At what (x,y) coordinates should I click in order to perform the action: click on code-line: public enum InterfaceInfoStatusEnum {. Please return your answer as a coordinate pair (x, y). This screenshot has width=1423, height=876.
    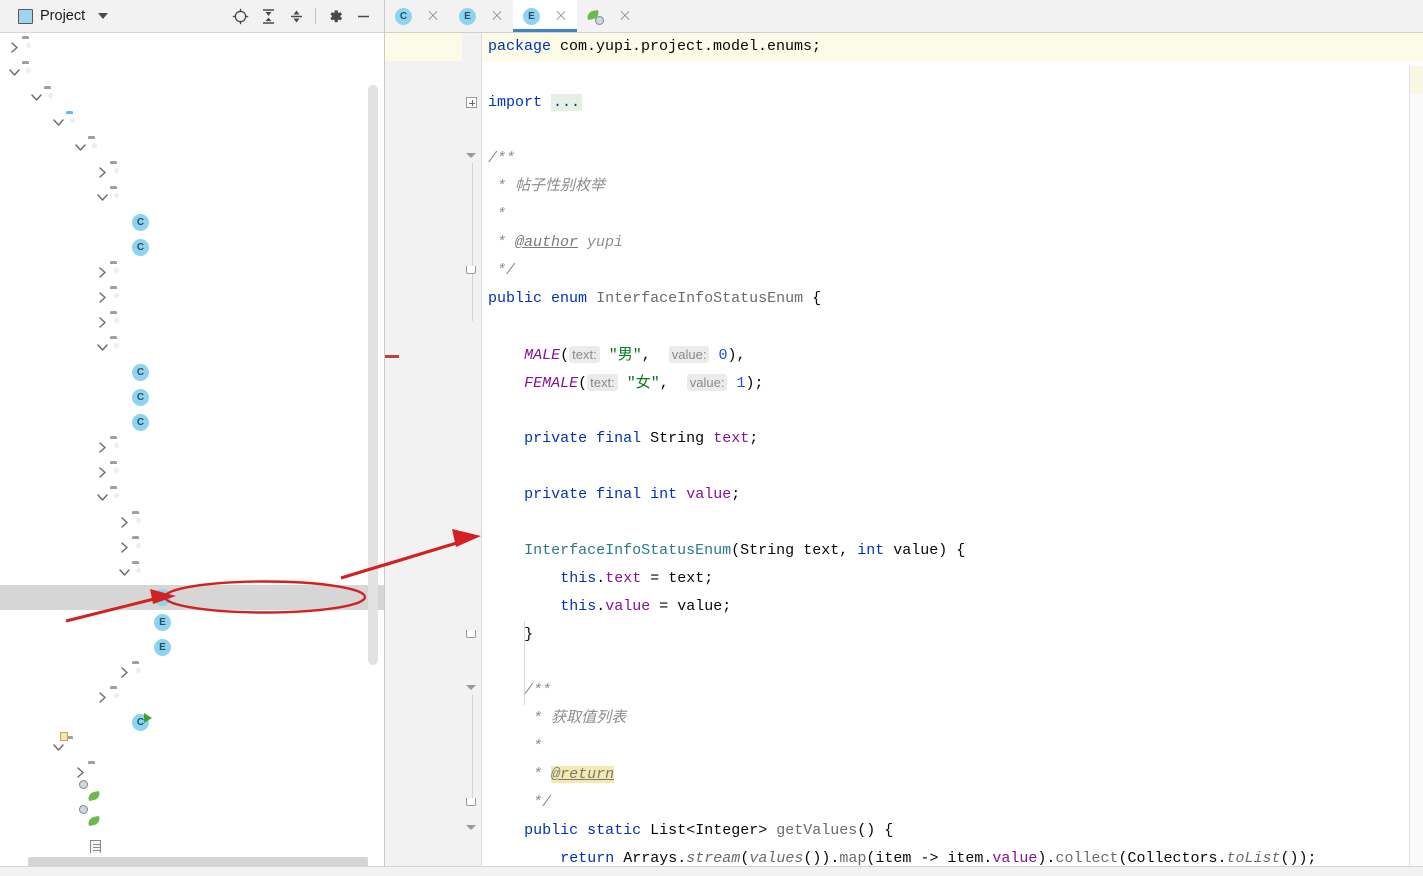
    Looking at the image, I should click on (952, 299).